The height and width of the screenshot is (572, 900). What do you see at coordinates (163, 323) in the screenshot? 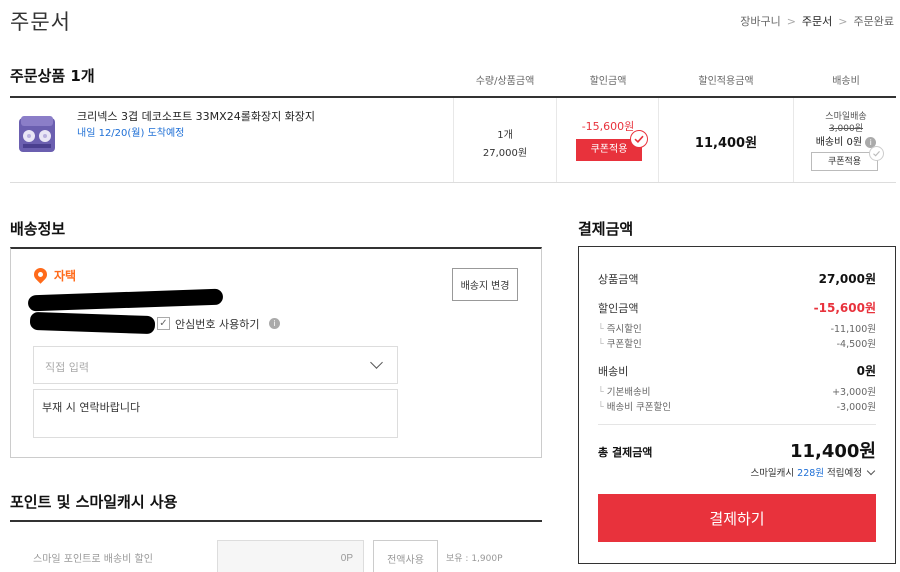
I see `safe-number-checkbox: ✓` at bounding box center [163, 323].